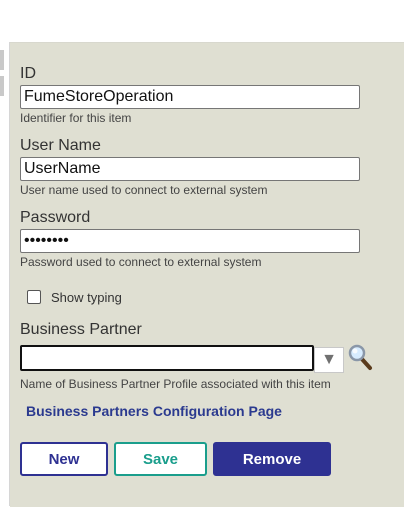  Describe the element at coordinates (81, 329) in the screenshot. I see `business-partner-label: Business Partner` at that location.